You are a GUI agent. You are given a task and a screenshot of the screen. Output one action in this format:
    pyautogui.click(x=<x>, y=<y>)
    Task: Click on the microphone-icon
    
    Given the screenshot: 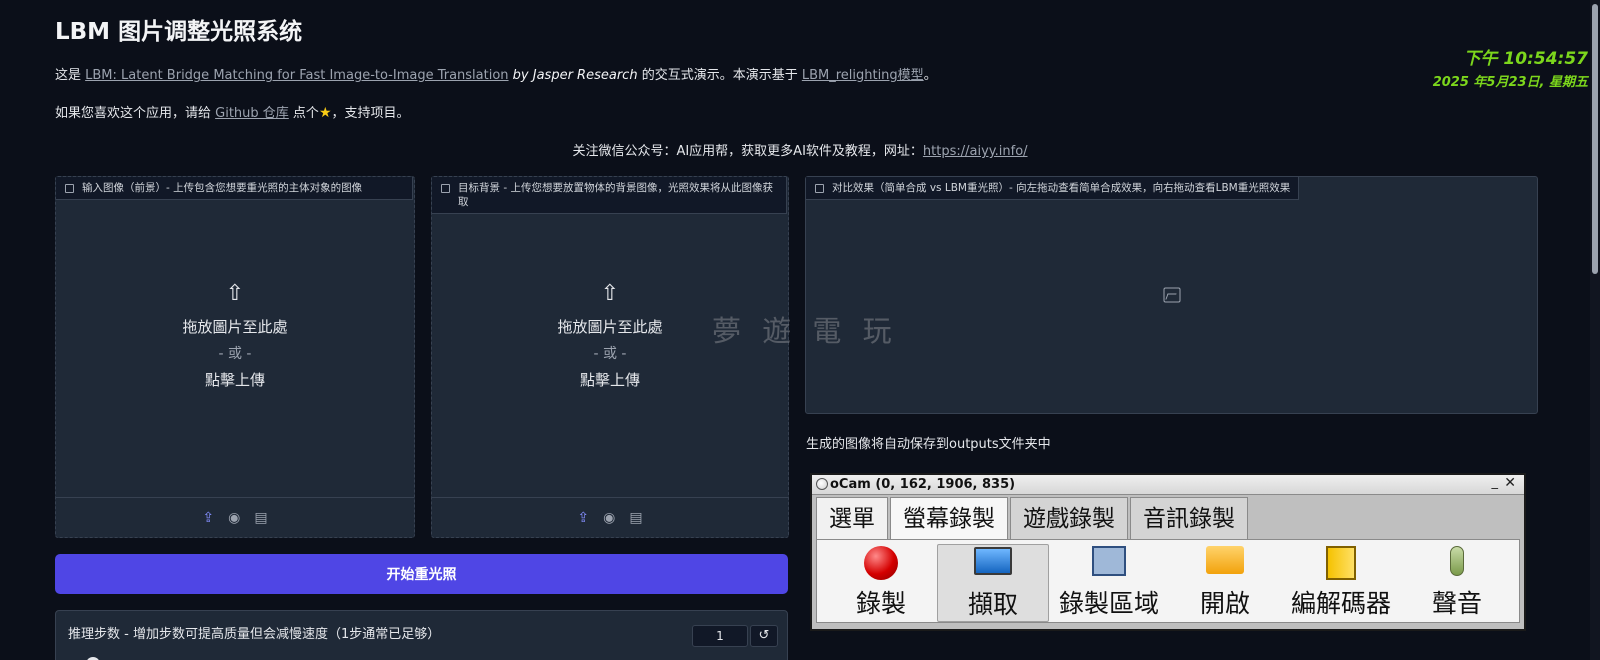 What is the action you would take?
    pyautogui.click(x=1457, y=561)
    